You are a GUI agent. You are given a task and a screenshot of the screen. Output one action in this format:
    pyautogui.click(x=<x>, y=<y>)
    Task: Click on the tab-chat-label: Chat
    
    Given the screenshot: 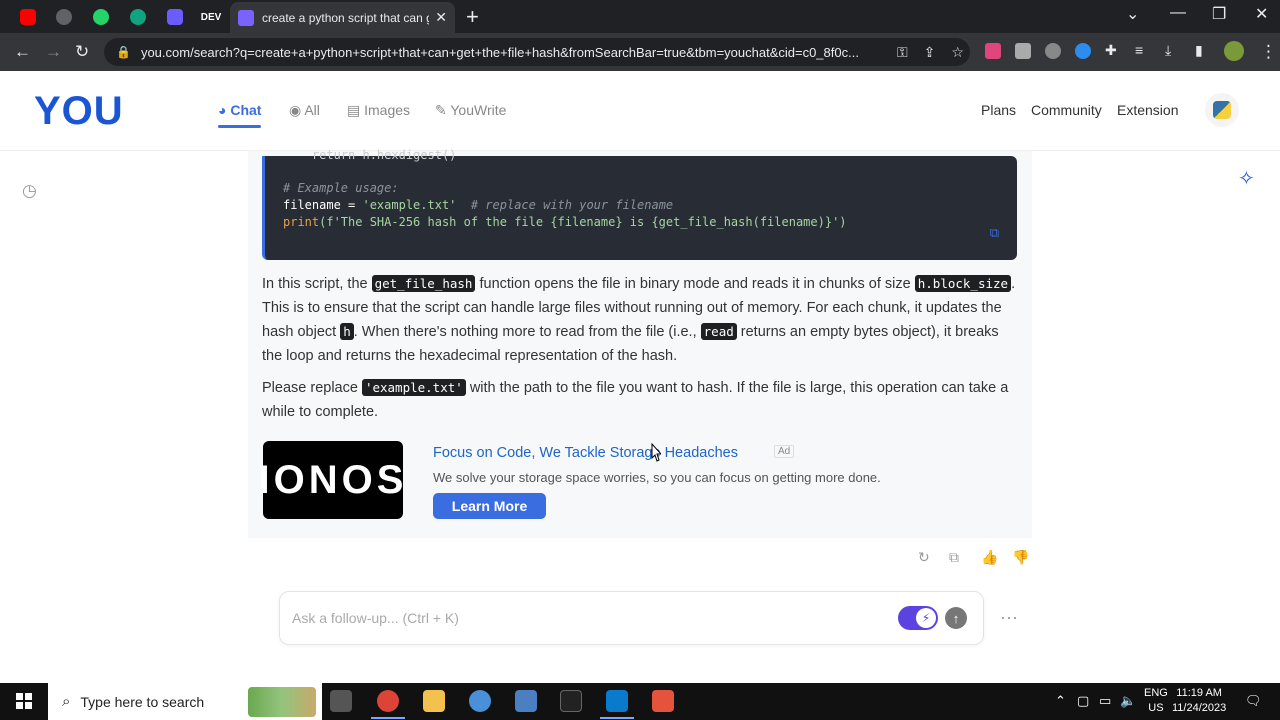 What is the action you would take?
    pyautogui.click(x=246, y=110)
    